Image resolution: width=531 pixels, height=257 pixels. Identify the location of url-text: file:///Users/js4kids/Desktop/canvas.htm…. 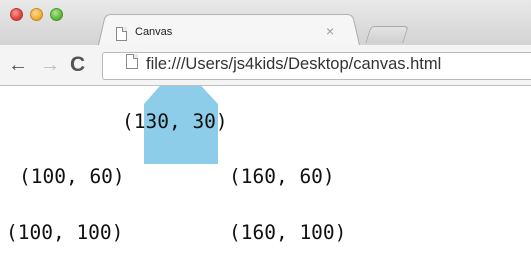
(293, 64).